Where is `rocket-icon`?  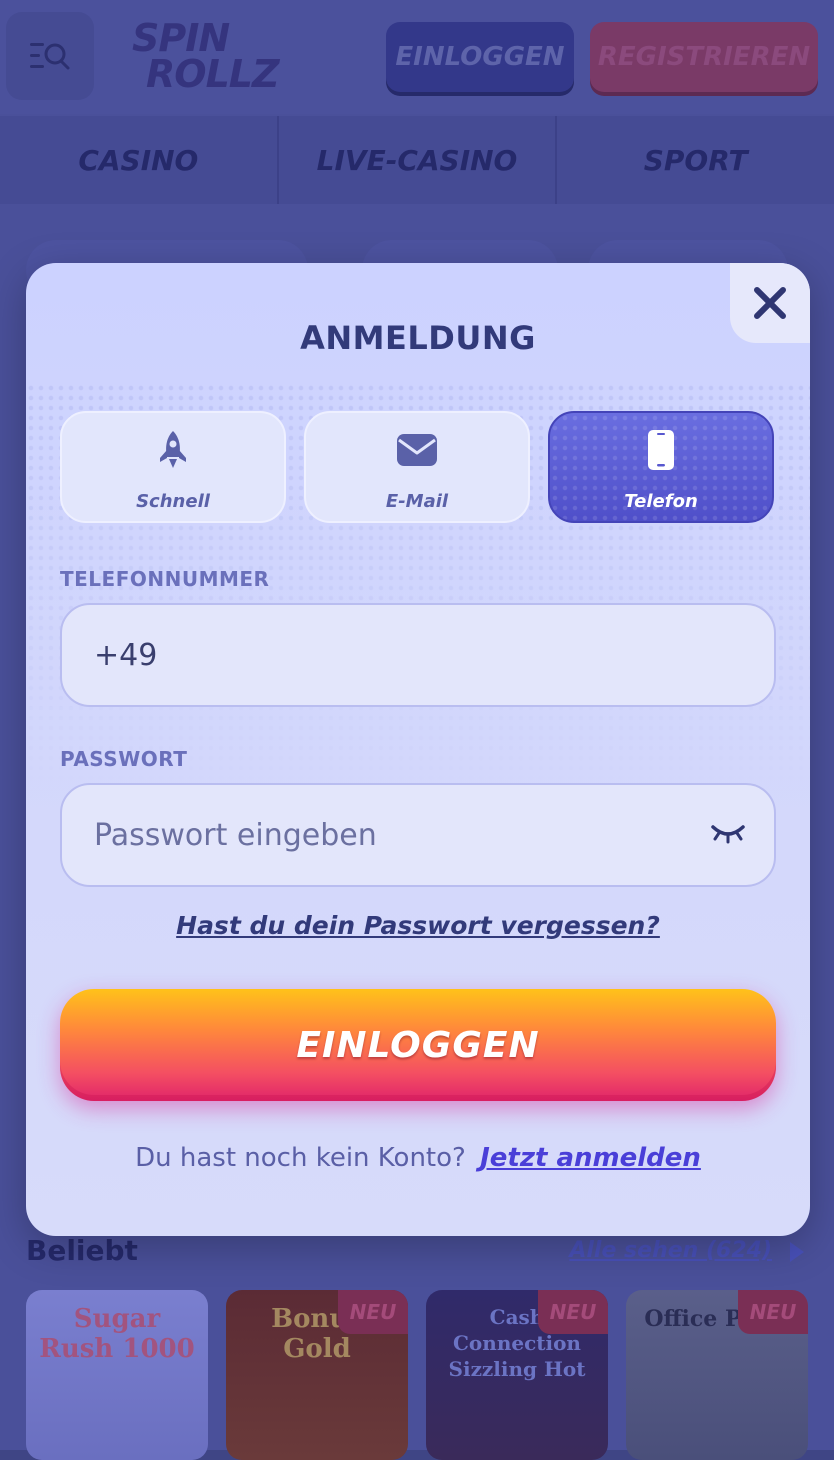
rocket-icon is located at coordinates (173, 449).